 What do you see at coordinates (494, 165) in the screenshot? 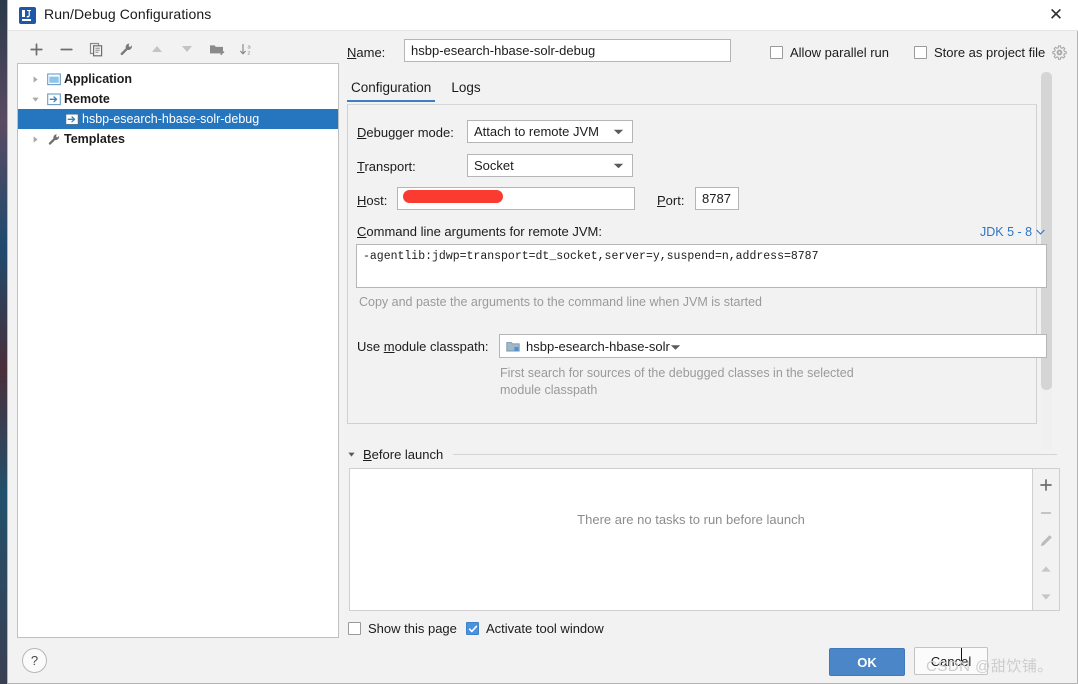
I see `transport-value: Socket` at bounding box center [494, 165].